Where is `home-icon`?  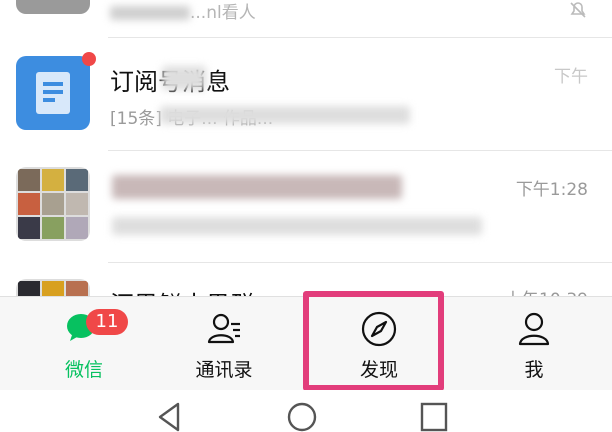 home-icon is located at coordinates (302, 417).